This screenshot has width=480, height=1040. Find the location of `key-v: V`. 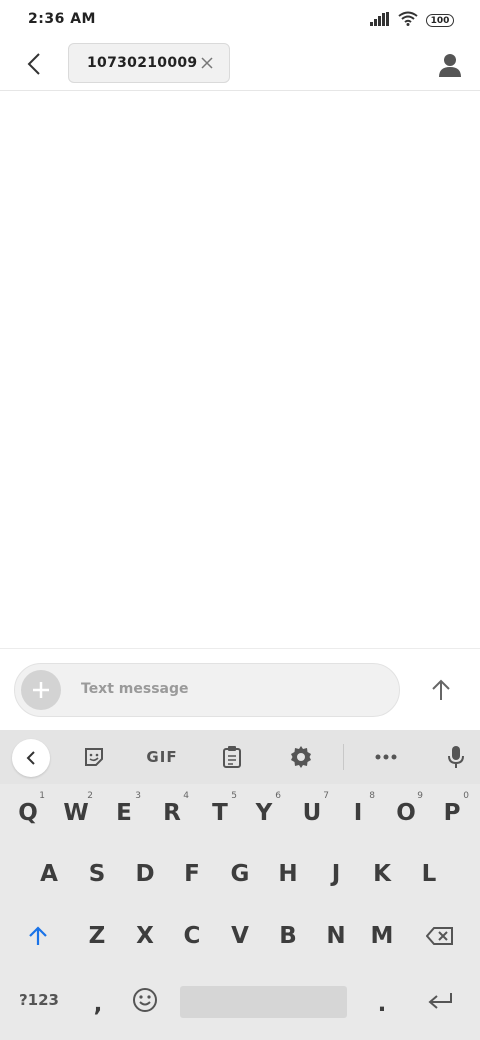

key-v: V is located at coordinates (240, 936).